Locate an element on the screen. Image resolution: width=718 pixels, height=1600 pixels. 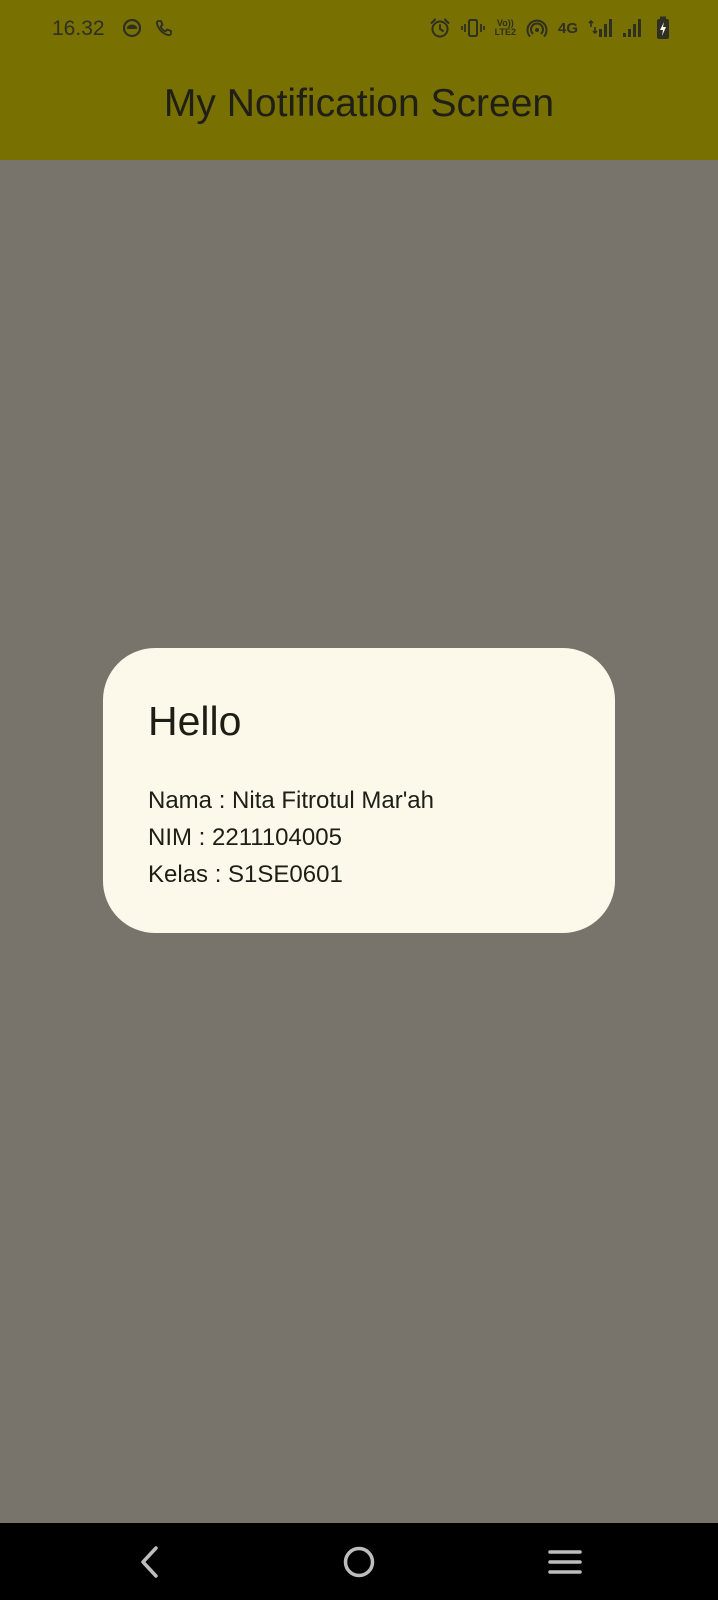
phone-call-icon is located at coordinates (164, 28).